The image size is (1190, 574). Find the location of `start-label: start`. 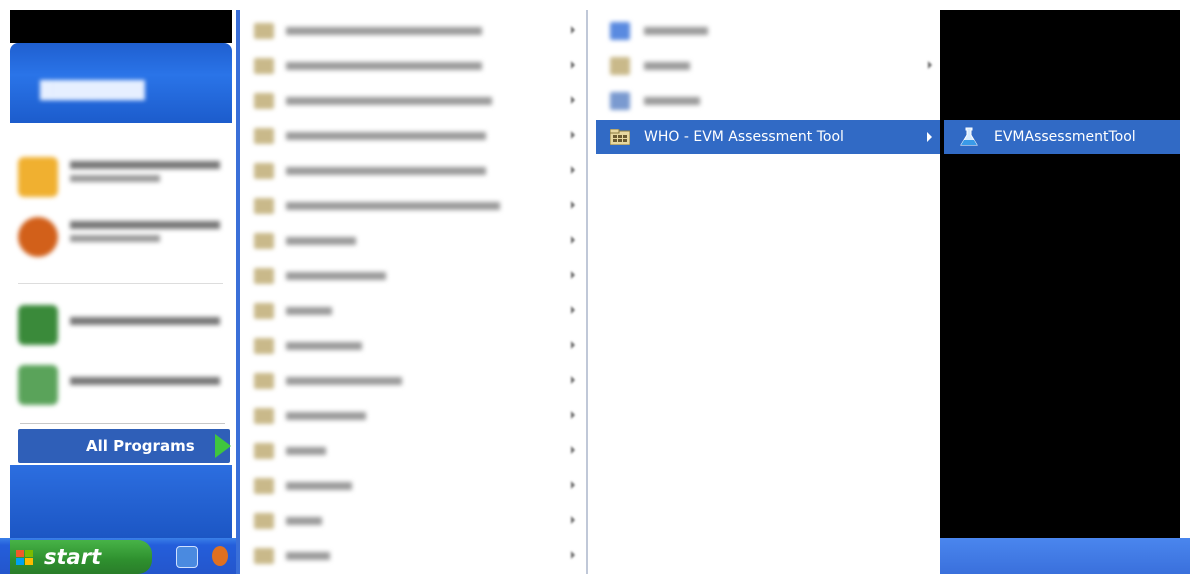

start-label: start is located at coordinates (73, 557).